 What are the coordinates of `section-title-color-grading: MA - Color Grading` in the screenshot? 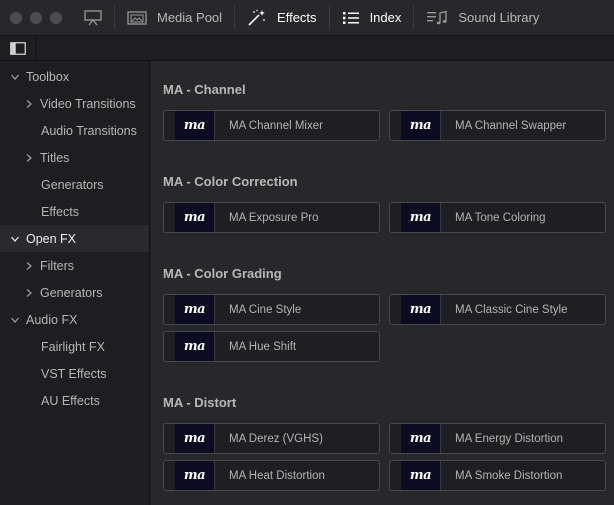 It's located at (222, 273).